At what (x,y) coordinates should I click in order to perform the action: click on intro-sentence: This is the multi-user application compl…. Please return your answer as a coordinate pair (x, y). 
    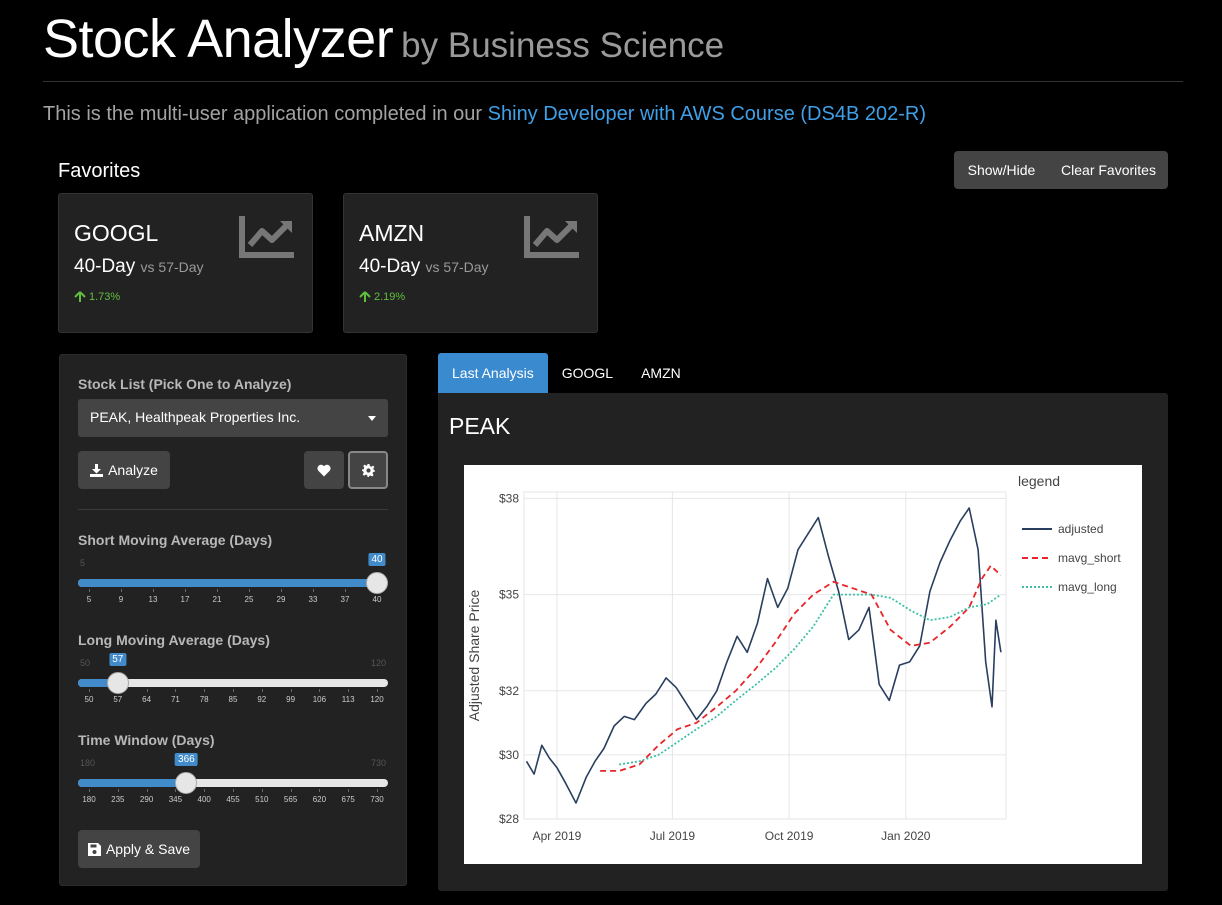
    Looking at the image, I should click on (265, 114).